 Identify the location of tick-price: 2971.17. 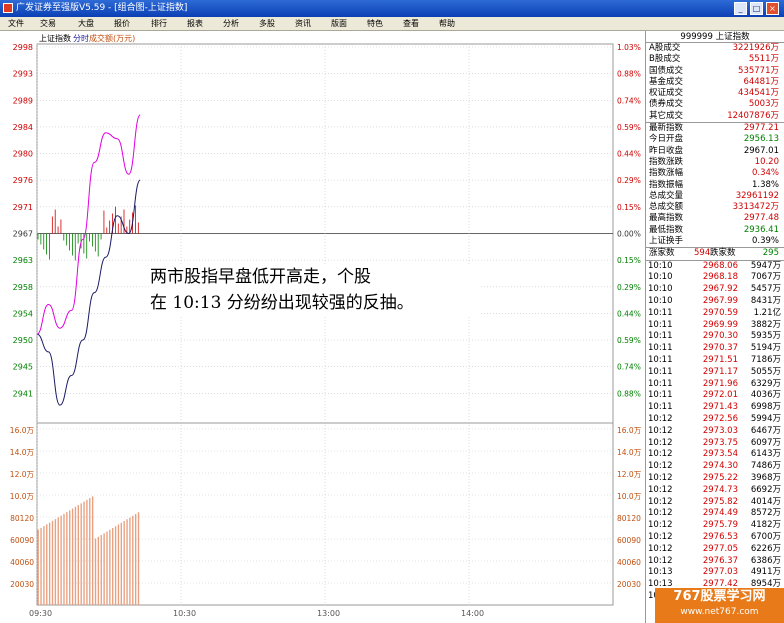
(720, 371).